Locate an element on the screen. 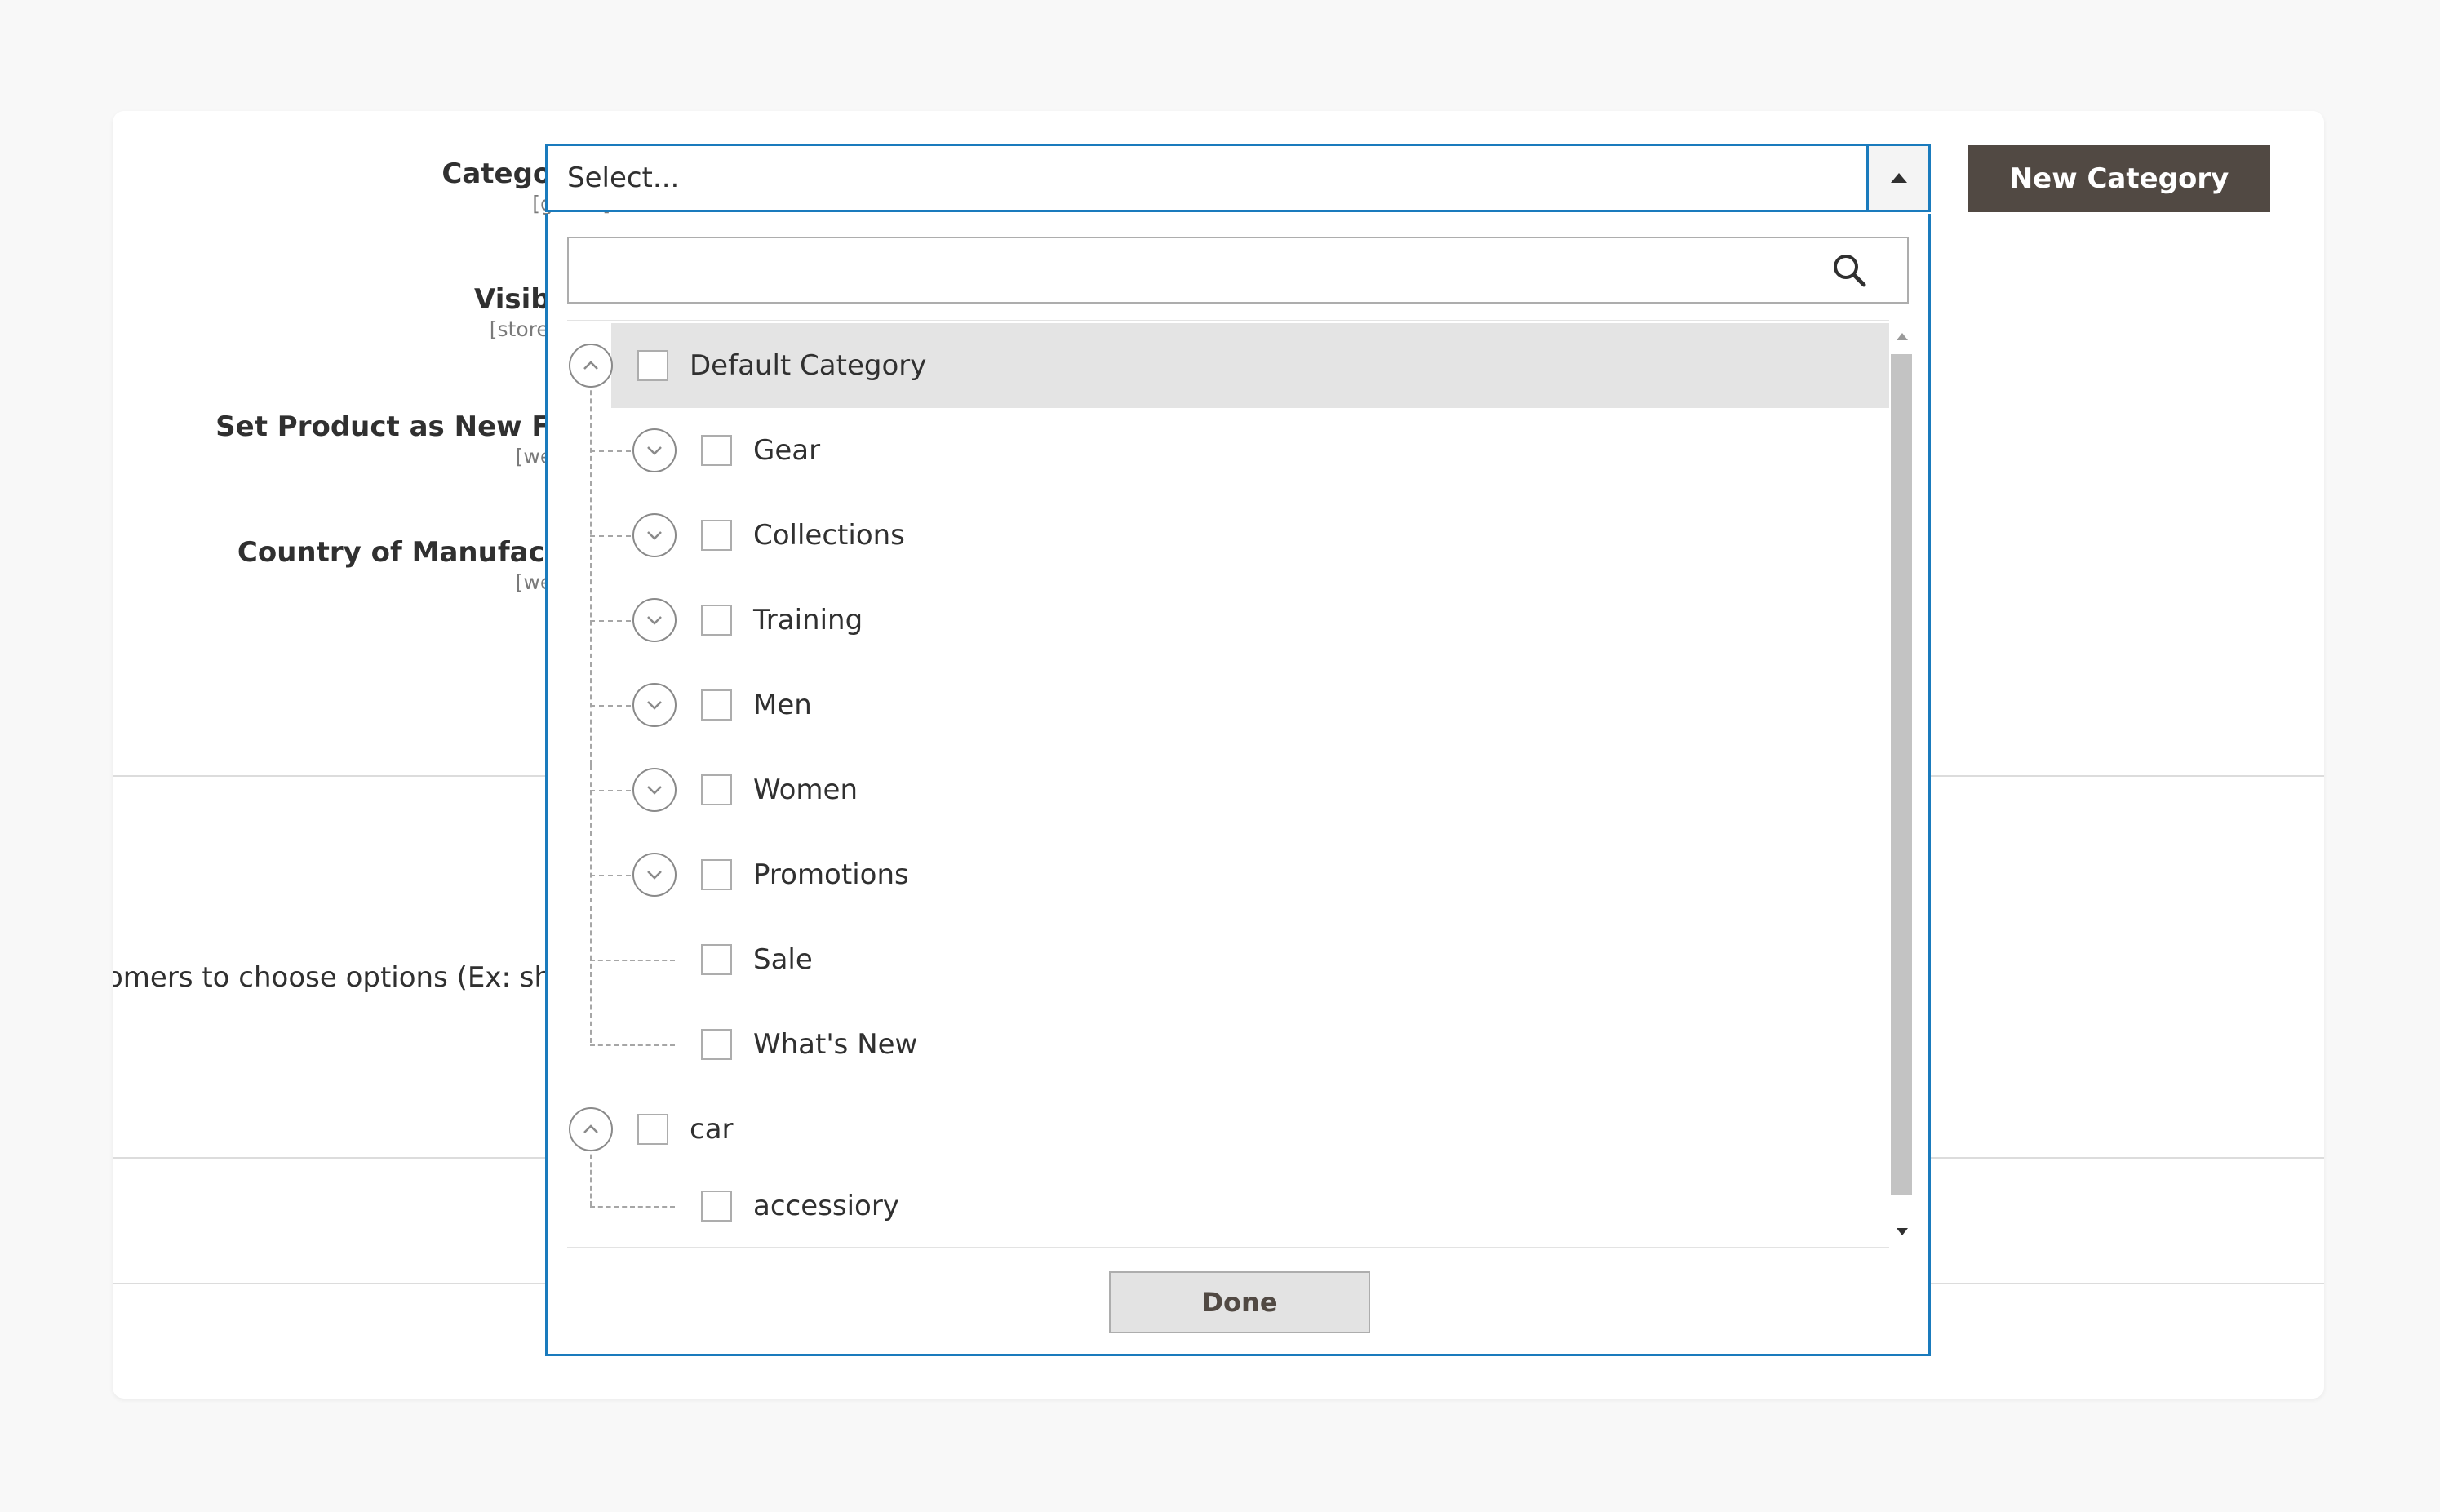 This screenshot has width=2440, height=1512. done-button: Done is located at coordinates (1240, 1302).